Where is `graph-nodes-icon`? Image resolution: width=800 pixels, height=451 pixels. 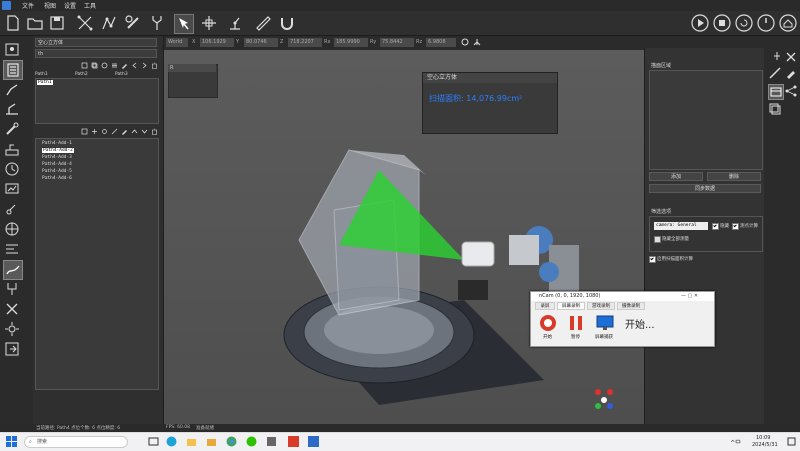
graph-nodes-icon is located at coordinates (791, 91).